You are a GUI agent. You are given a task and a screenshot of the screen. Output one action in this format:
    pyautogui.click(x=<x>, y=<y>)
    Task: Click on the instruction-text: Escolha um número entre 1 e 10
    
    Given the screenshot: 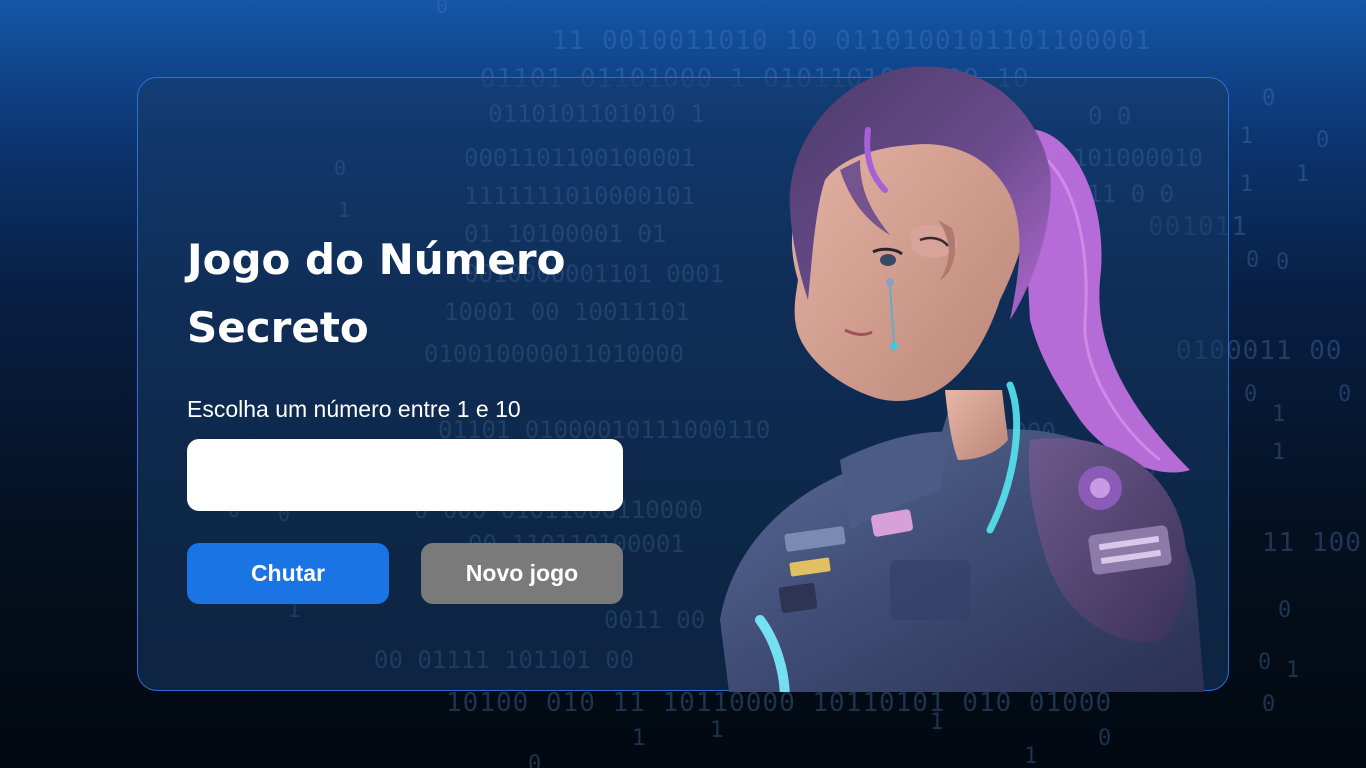 What is the action you would take?
    pyautogui.click(x=354, y=409)
    